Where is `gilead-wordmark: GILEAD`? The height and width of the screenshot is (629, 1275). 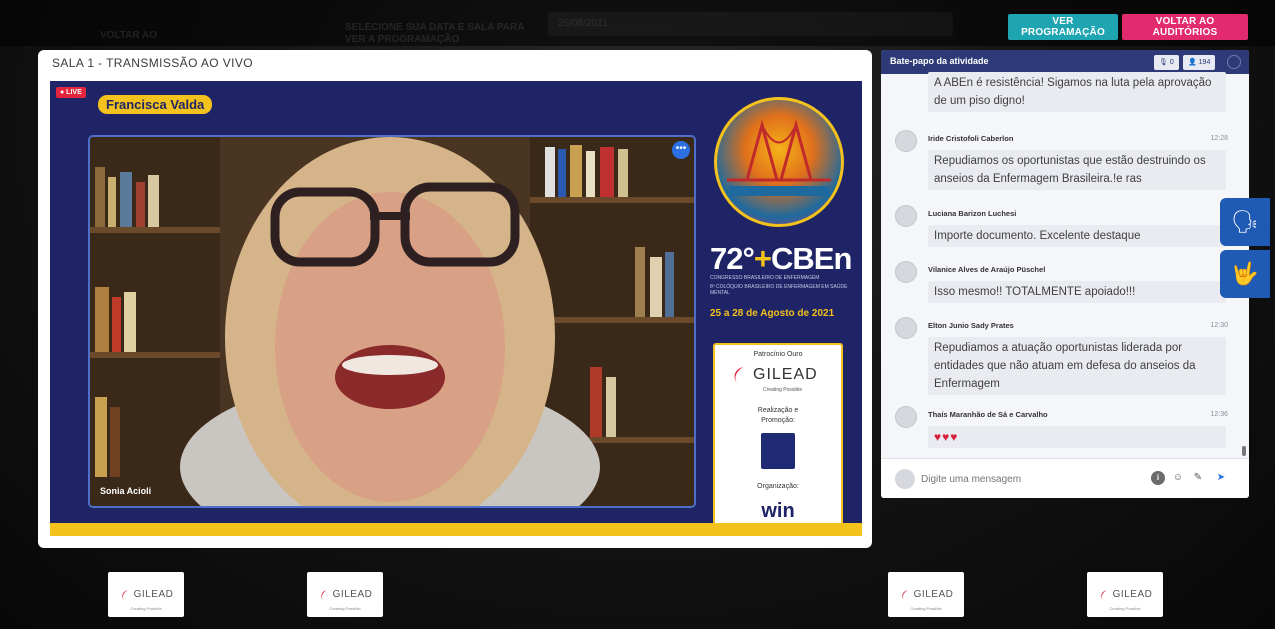
gilead-wordmark: GILEAD is located at coordinates (785, 374).